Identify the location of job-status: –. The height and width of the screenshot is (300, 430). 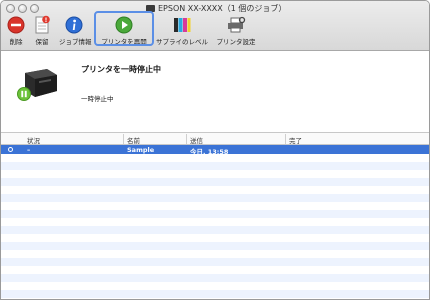
(29, 150).